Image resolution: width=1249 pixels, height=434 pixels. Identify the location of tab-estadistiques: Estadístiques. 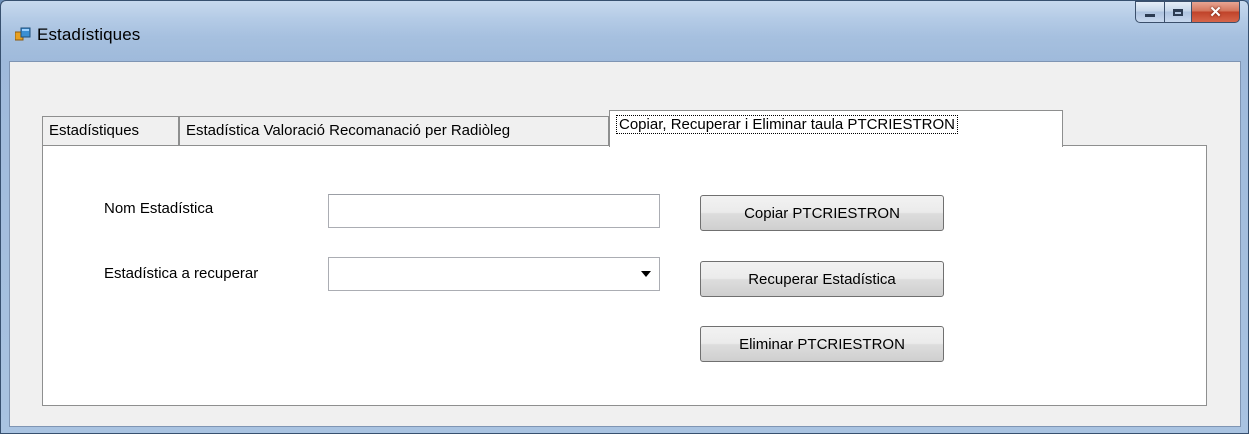
(110, 131).